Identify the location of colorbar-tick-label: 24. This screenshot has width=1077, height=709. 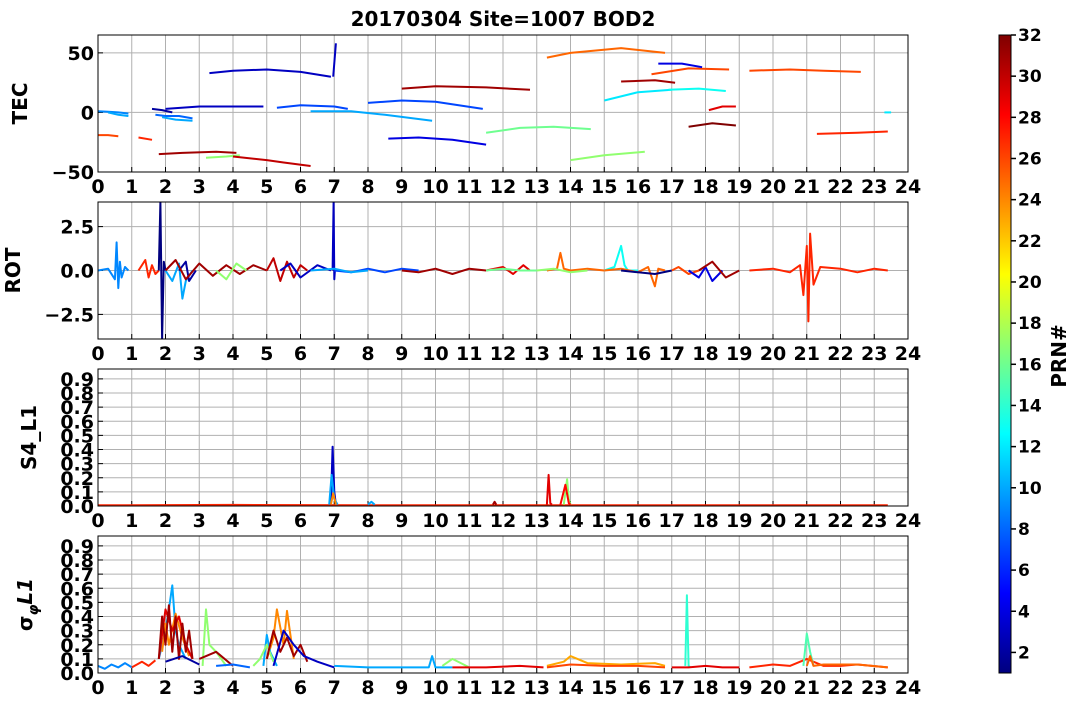
(1030, 201).